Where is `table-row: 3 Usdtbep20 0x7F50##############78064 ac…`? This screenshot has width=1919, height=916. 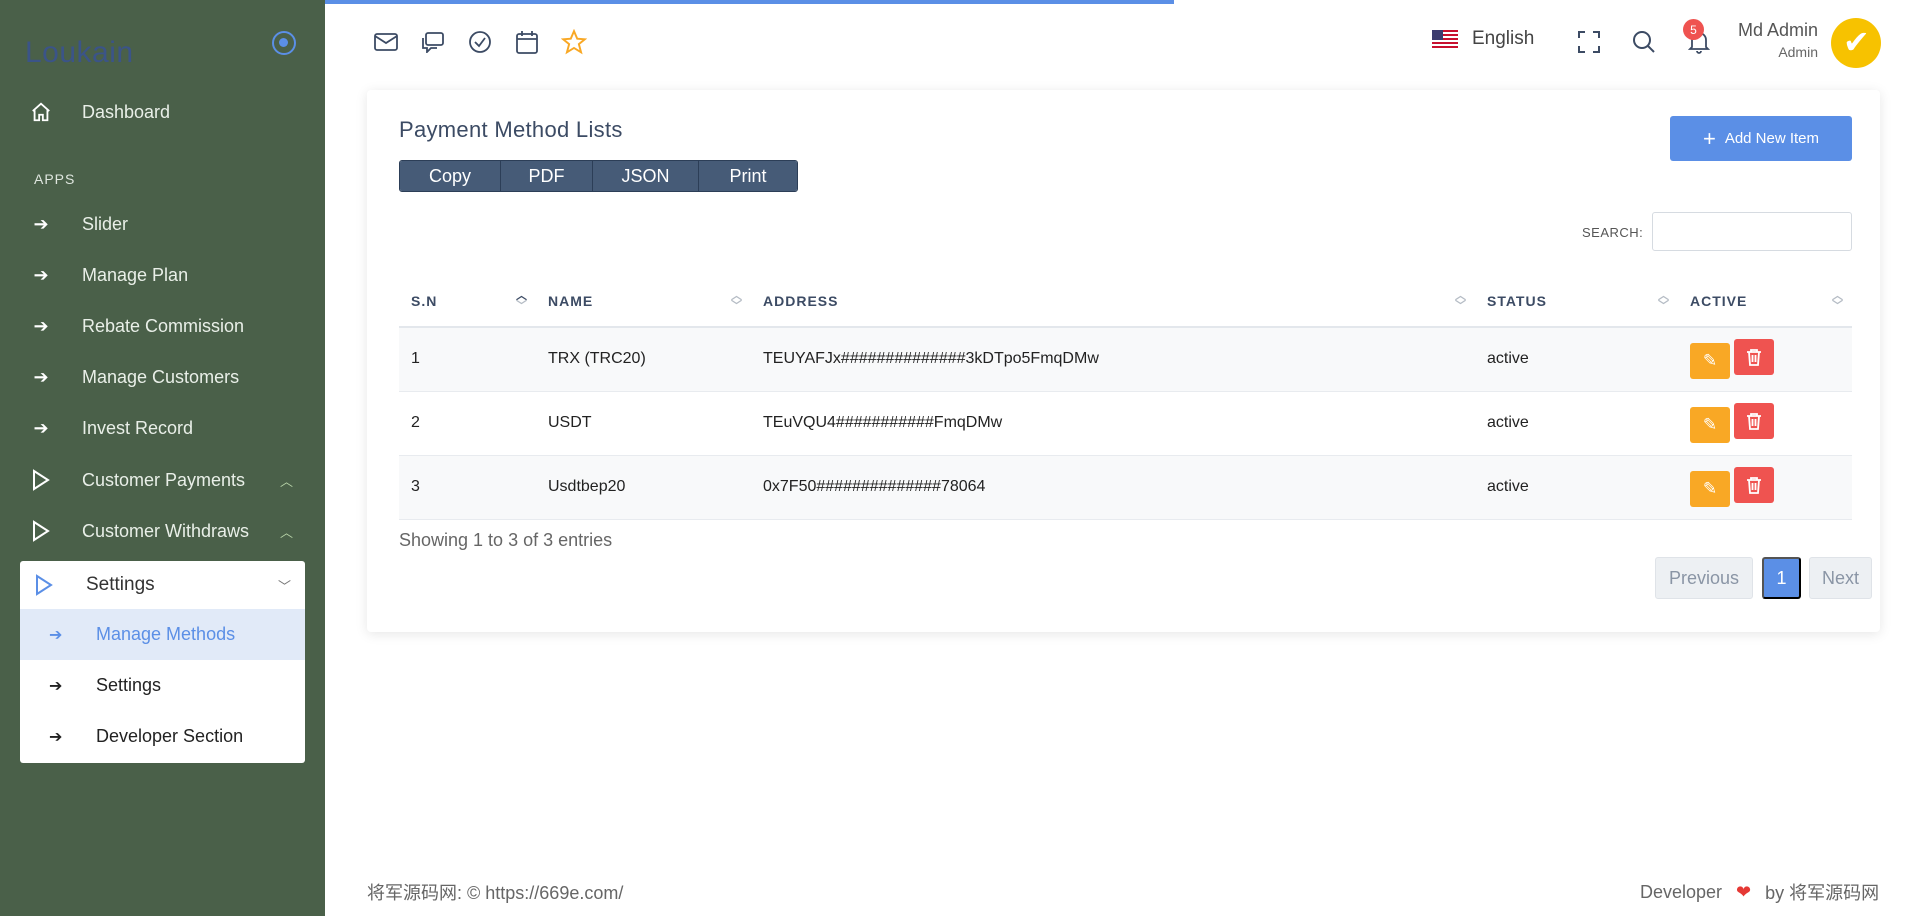 table-row: 3 Usdtbep20 0x7F50##############78064 ac… is located at coordinates (1125, 487).